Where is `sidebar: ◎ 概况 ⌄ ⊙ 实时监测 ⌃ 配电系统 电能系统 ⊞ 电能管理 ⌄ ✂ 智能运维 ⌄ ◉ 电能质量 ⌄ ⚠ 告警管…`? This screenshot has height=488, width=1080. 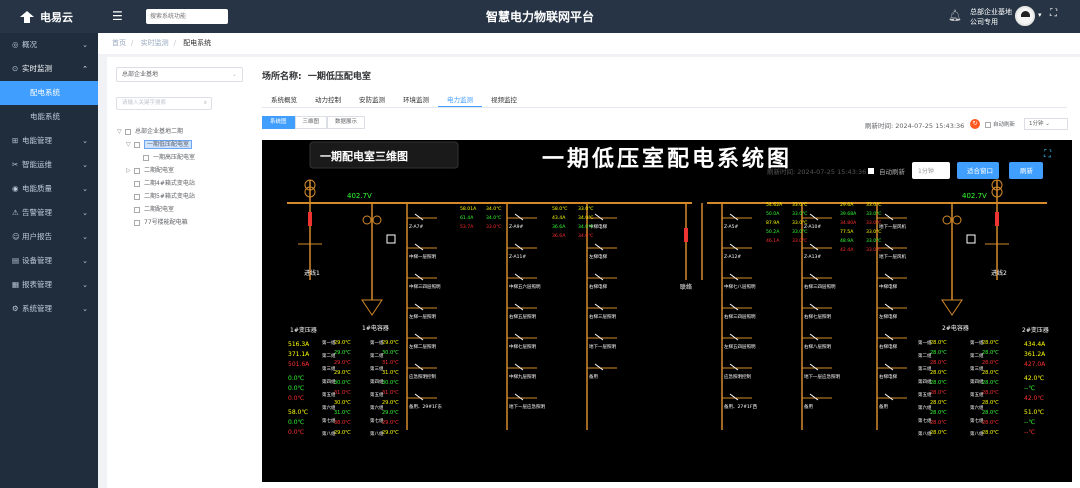
sidebar: ◎ 概况 ⌄ ⊙ 实时监测 ⌃ 配电系统 电能系统 ⊞ 电能管理 ⌄ ✂ 智能运维 ⌄ ◉ 电能质量 ⌄ ⚠ 告警管… is located at coordinates (49, 260).